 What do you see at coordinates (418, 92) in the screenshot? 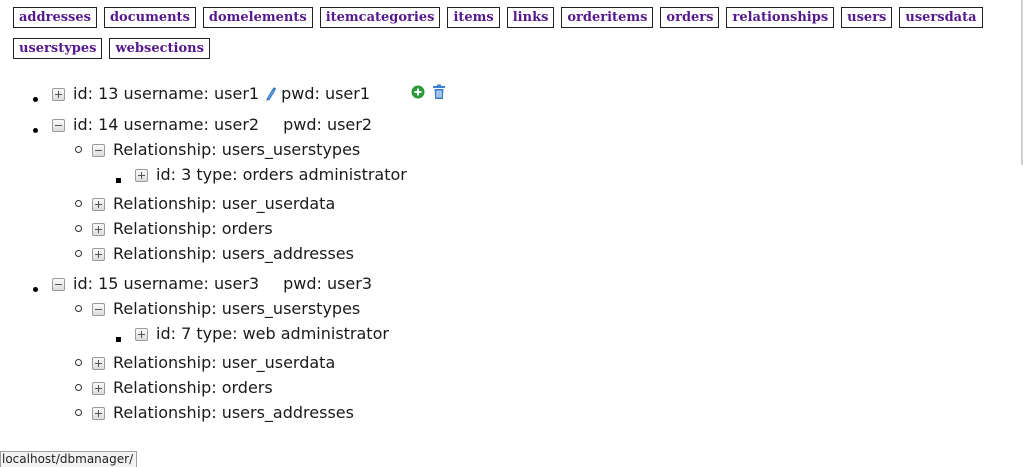
I see `plus-circle-icon` at bounding box center [418, 92].